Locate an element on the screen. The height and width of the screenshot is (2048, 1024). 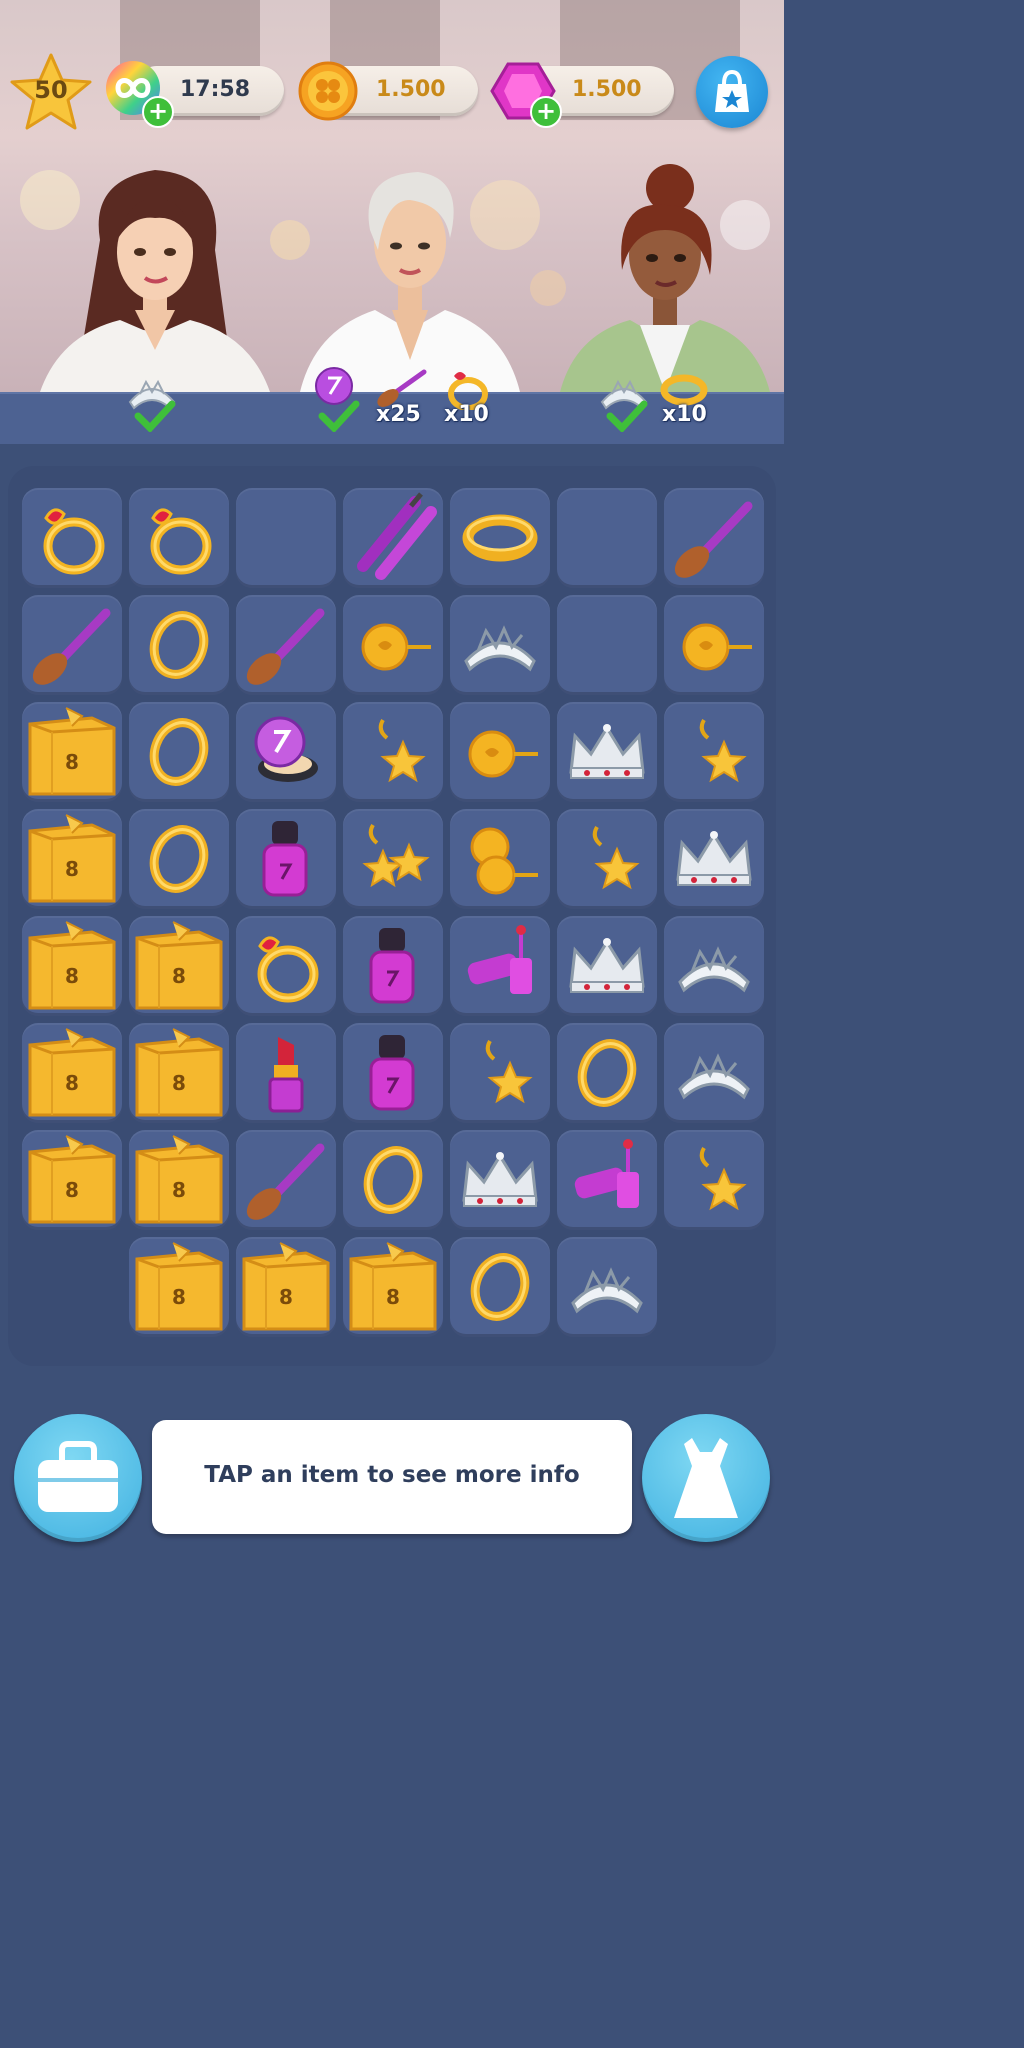
order-brush-qty: x25 is located at coordinates (398, 414).